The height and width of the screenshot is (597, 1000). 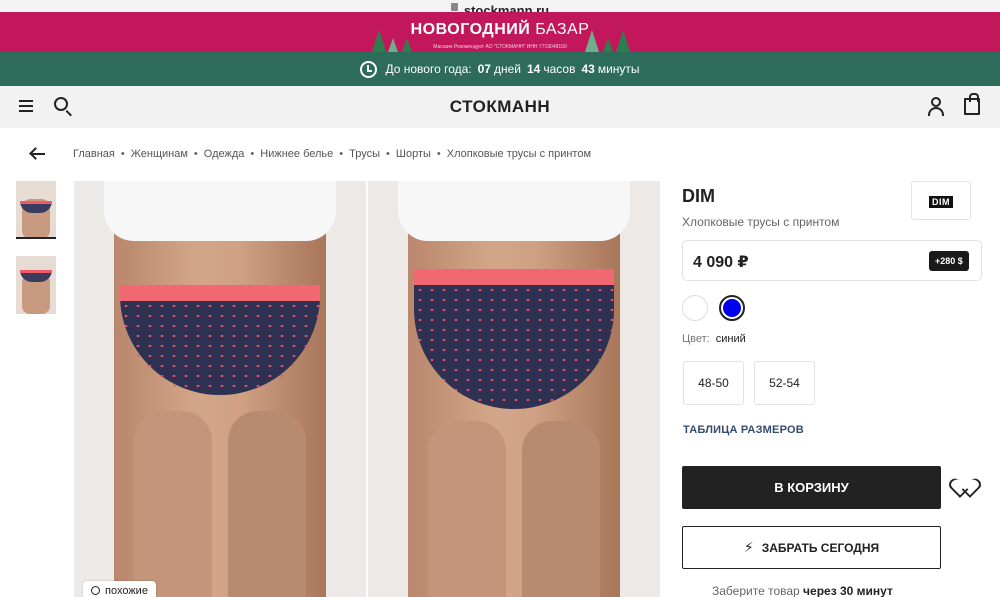 I want to click on search-icon, so click(x=95, y=590).